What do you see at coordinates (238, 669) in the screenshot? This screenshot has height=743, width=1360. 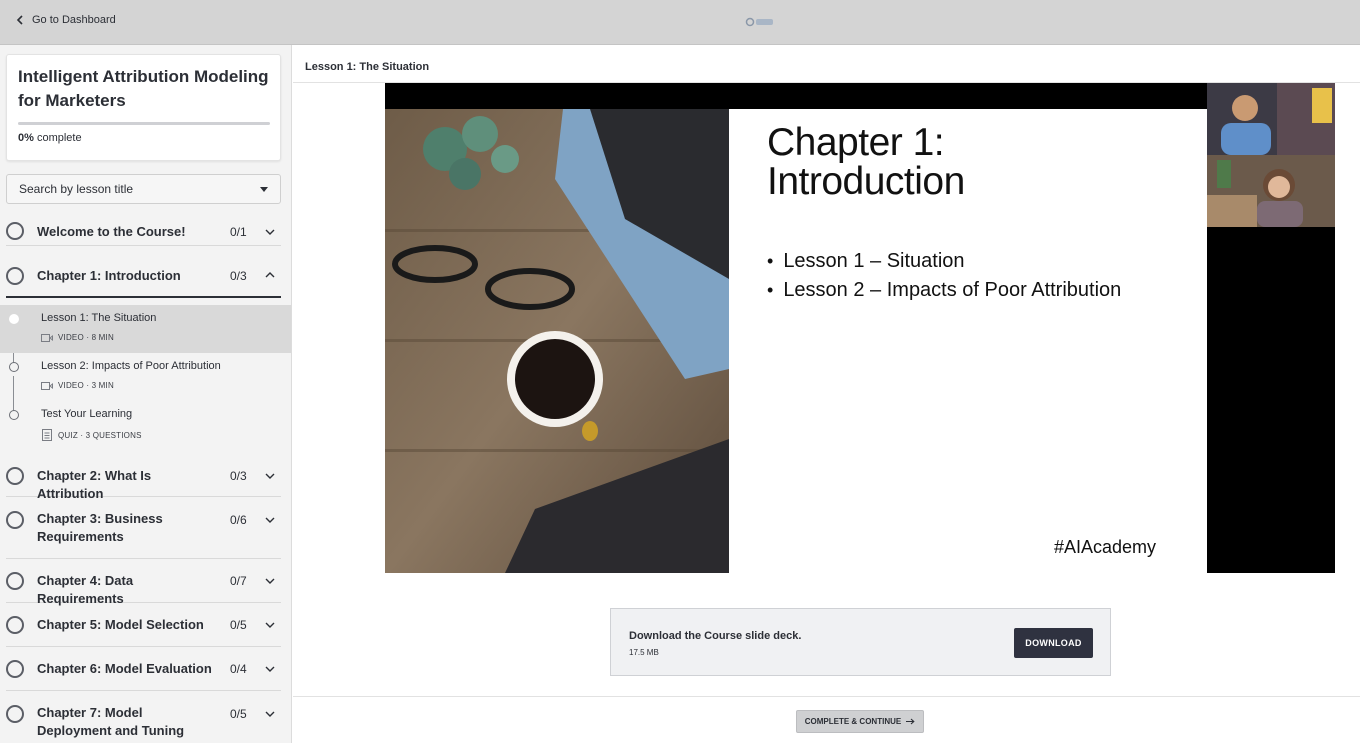 I see `chapter-count: 0/4` at bounding box center [238, 669].